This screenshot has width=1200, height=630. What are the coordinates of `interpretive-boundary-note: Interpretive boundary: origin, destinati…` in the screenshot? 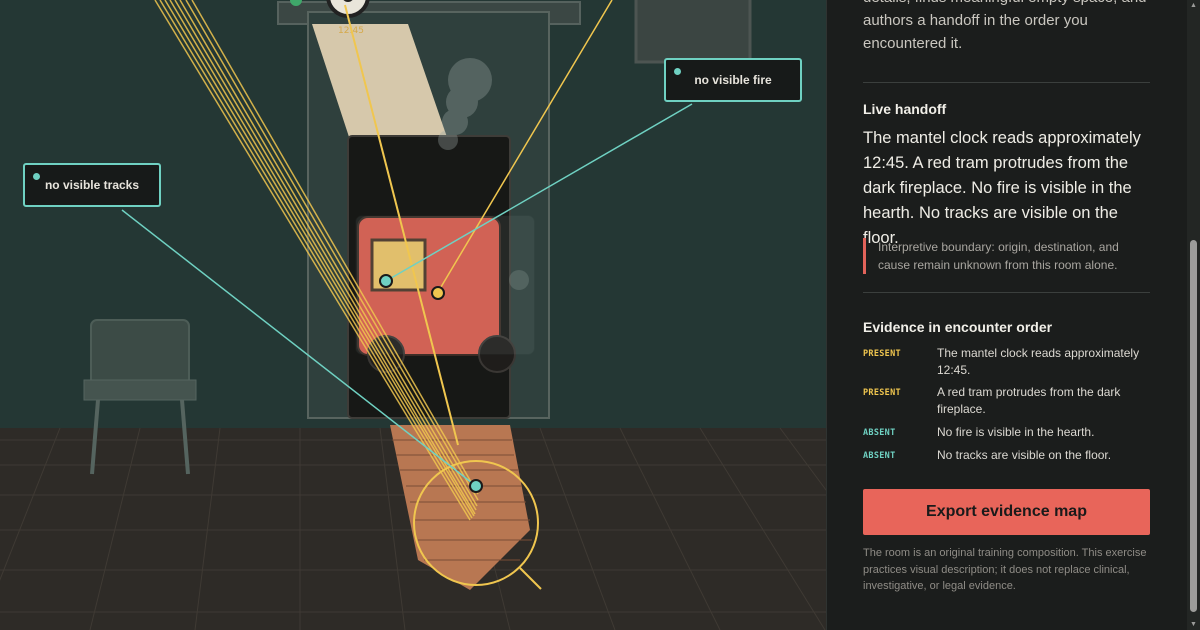 It's located at (1006, 256).